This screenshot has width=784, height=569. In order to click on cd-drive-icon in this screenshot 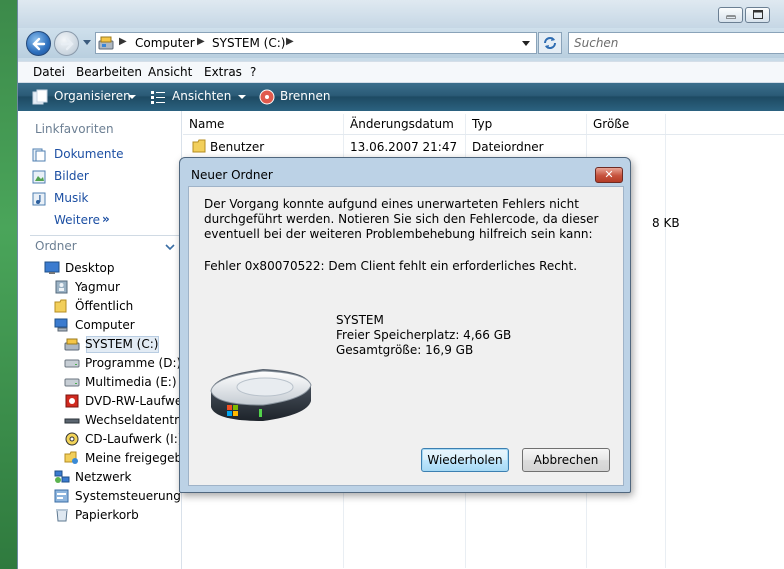, I will do `click(72, 439)`.